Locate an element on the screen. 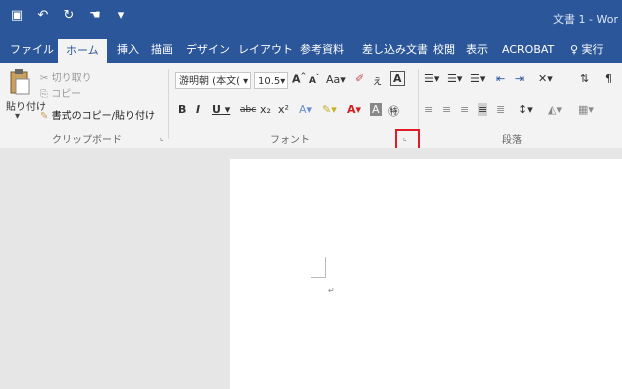 The image size is (622, 389). justify-icon: ≡ is located at coordinates (483, 109).